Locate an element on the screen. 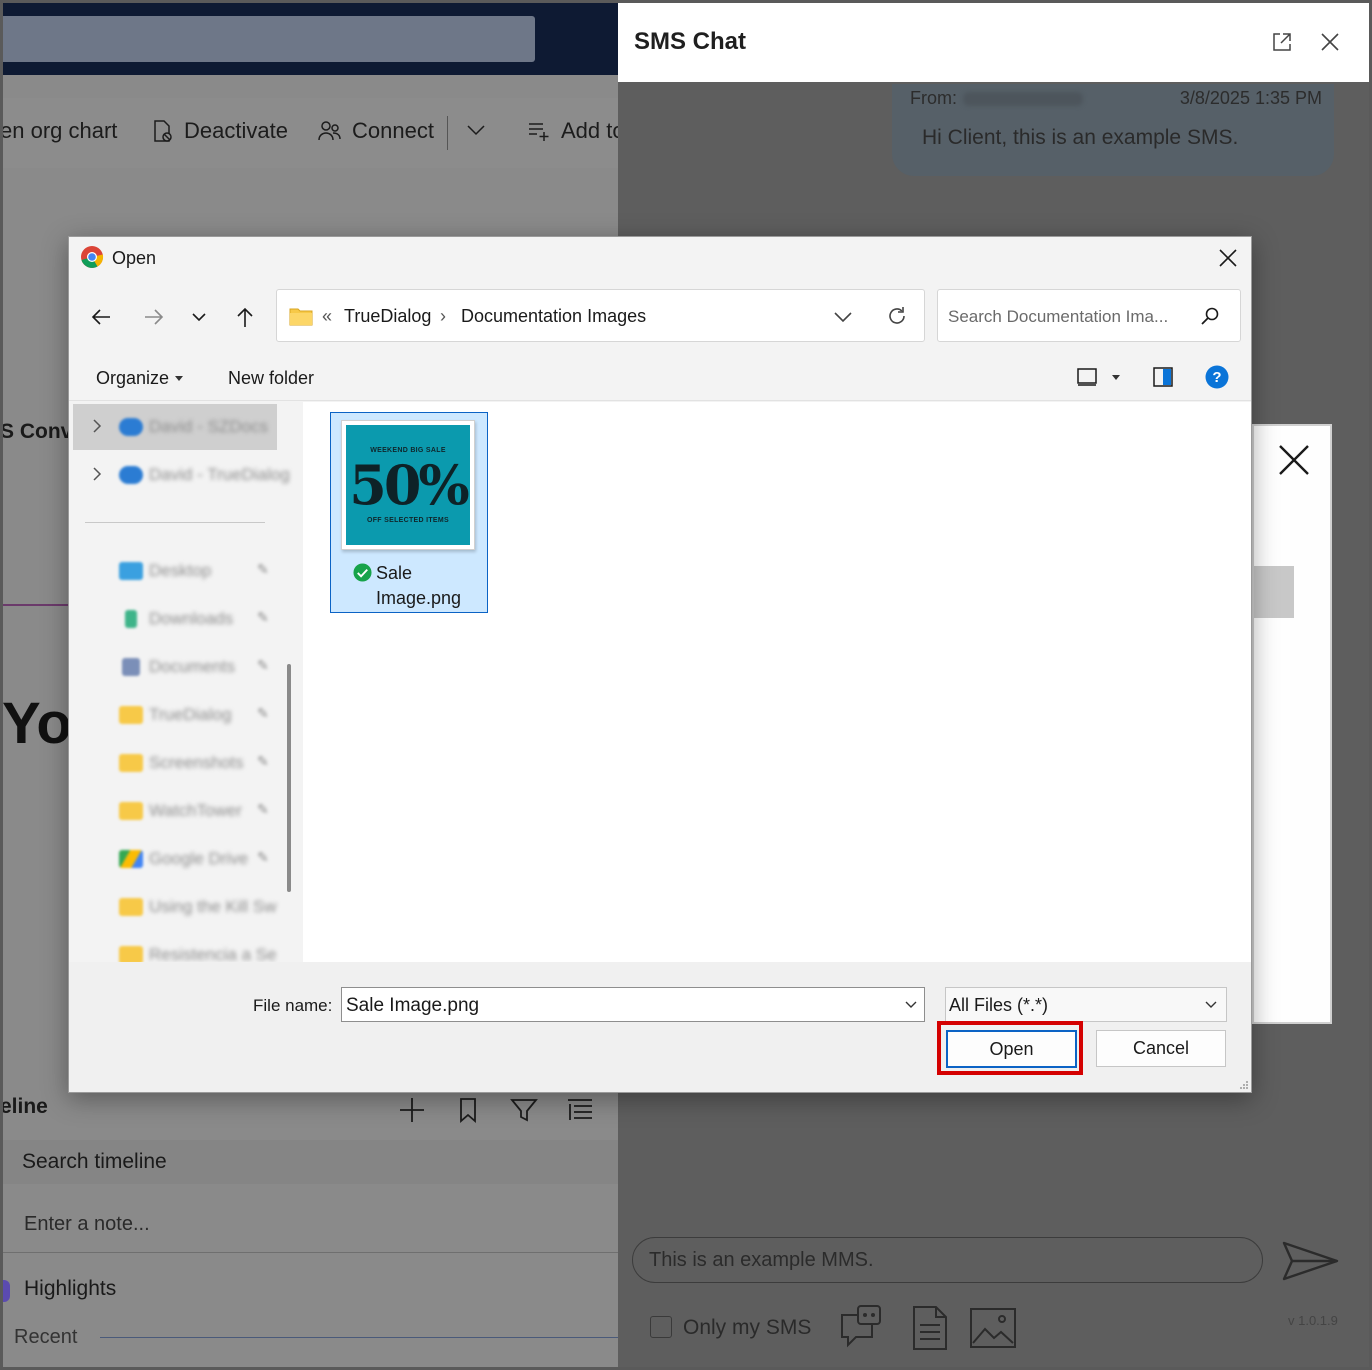 This screenshot has height=1370, width=1372. cancel-button: Cancel is located at coordinates (1161, 1048).